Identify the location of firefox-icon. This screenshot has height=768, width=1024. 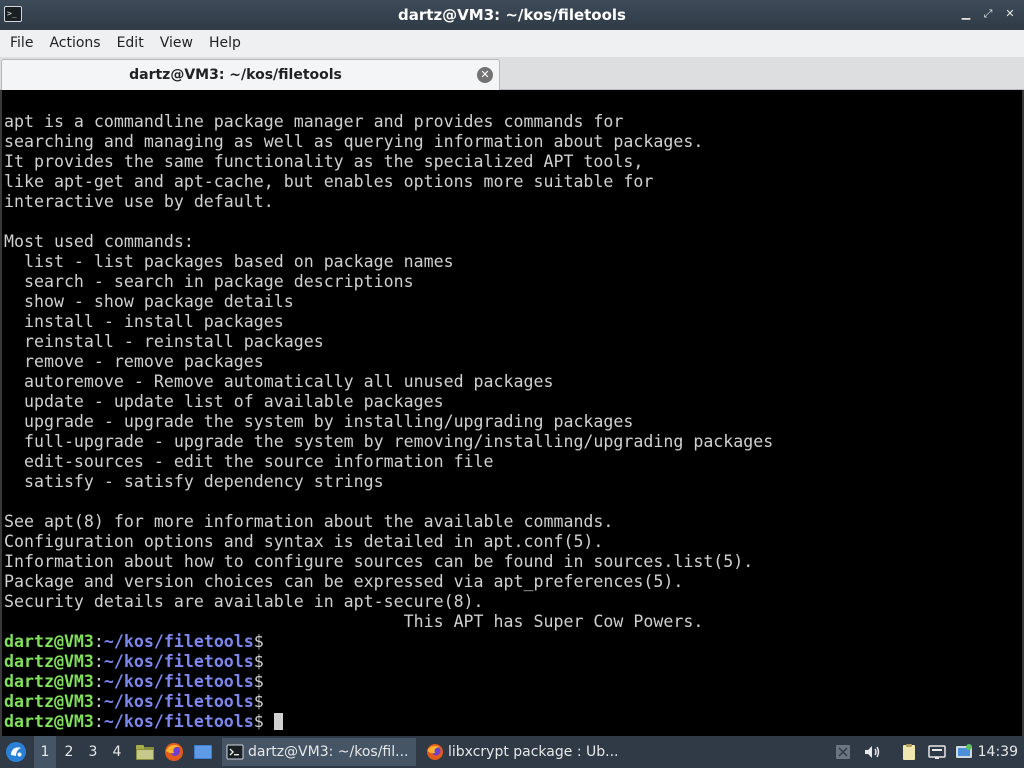
(435, 752).